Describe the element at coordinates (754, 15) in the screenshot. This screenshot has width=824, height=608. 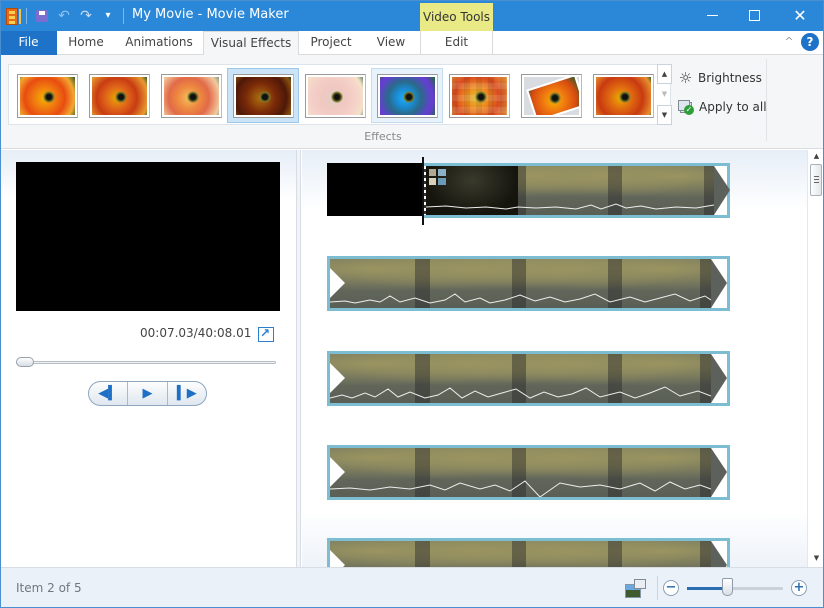
I see `maximize-button` at that location.